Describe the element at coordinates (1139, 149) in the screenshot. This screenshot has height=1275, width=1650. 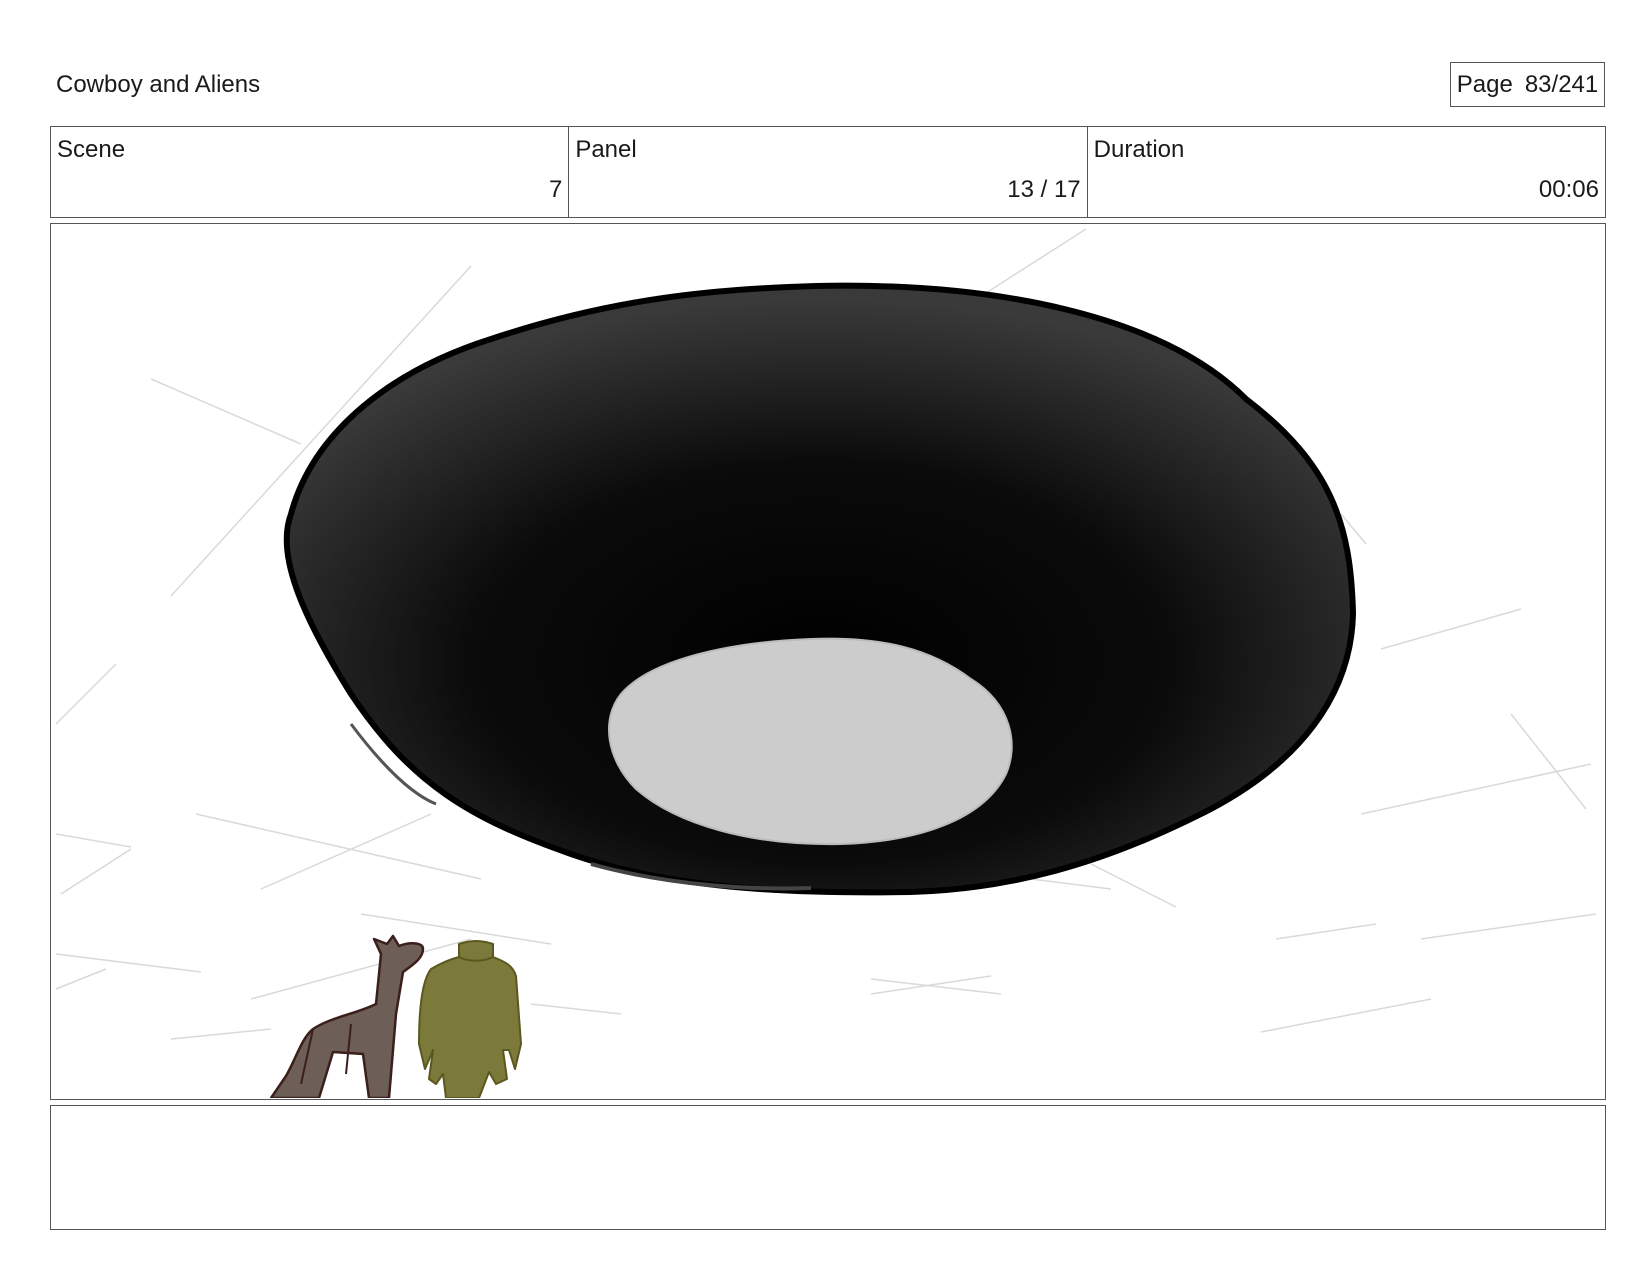
I see `duration-label: Duration` at that location.